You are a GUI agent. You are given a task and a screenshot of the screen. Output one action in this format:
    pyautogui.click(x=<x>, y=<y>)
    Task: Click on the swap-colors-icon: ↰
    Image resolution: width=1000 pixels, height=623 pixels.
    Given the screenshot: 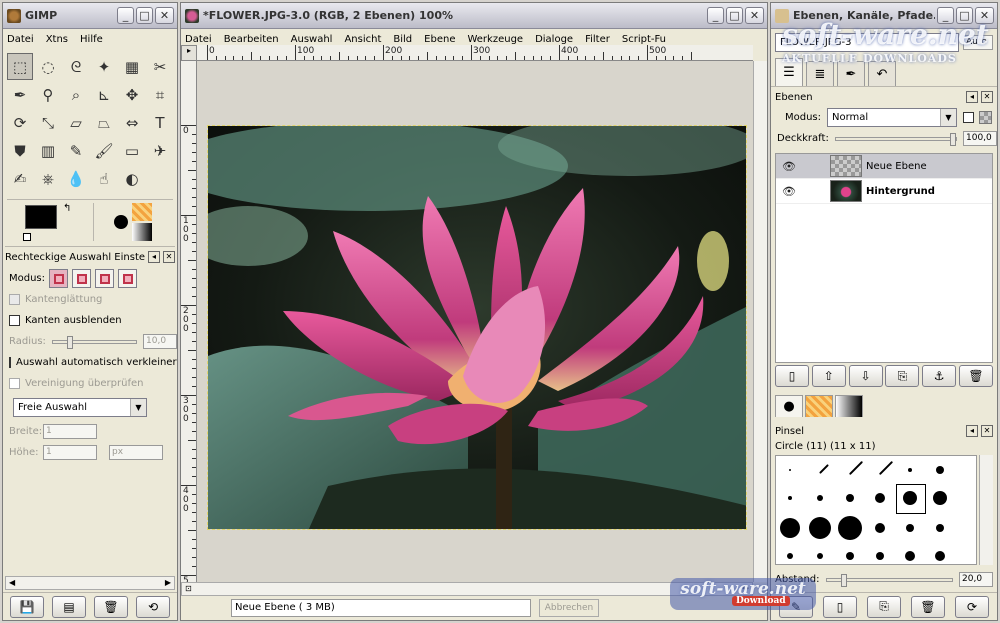 What is the action you would take?
    pyautogui.click(x=67, y=208)
    